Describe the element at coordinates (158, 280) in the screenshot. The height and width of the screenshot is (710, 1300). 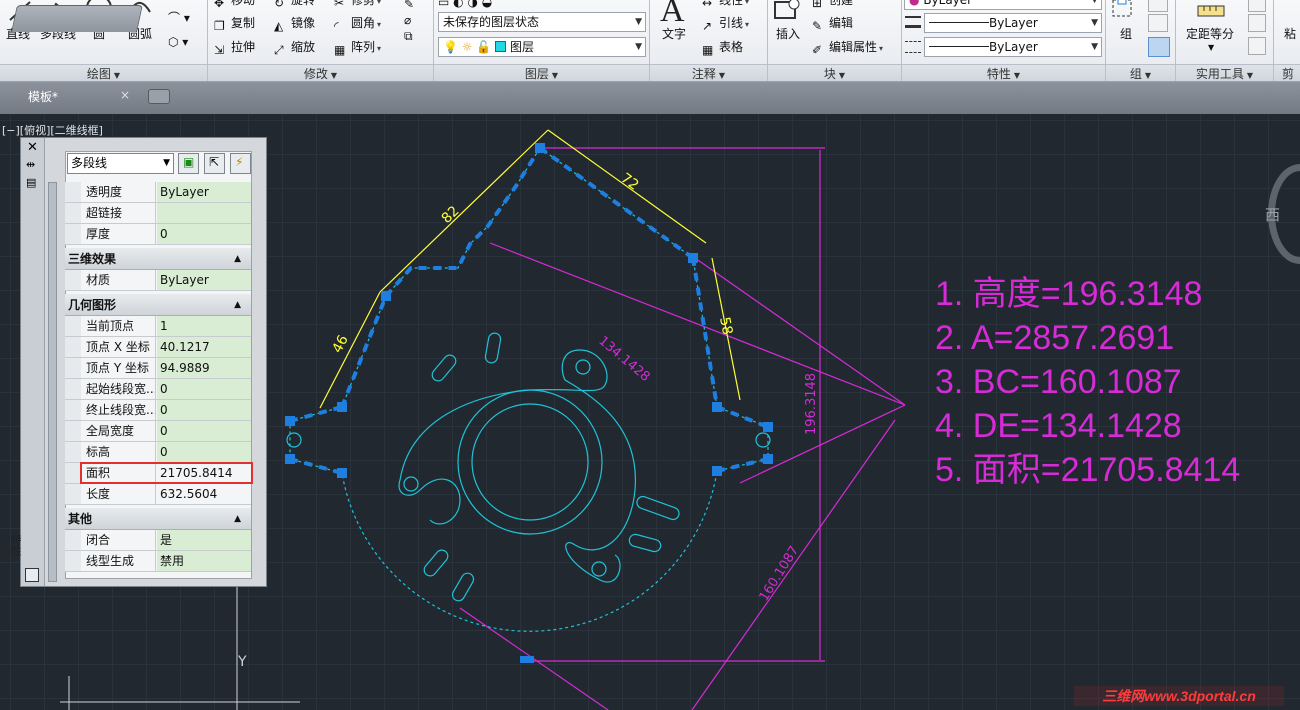
I see `property-row: 材质 ByLayer` at that location.